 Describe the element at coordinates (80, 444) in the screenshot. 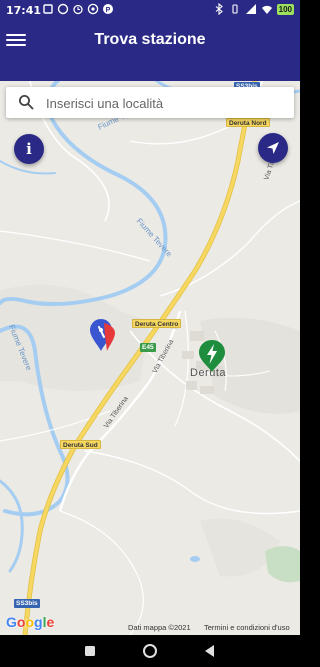

I see `exit-label: Deruta Sud` at that location.